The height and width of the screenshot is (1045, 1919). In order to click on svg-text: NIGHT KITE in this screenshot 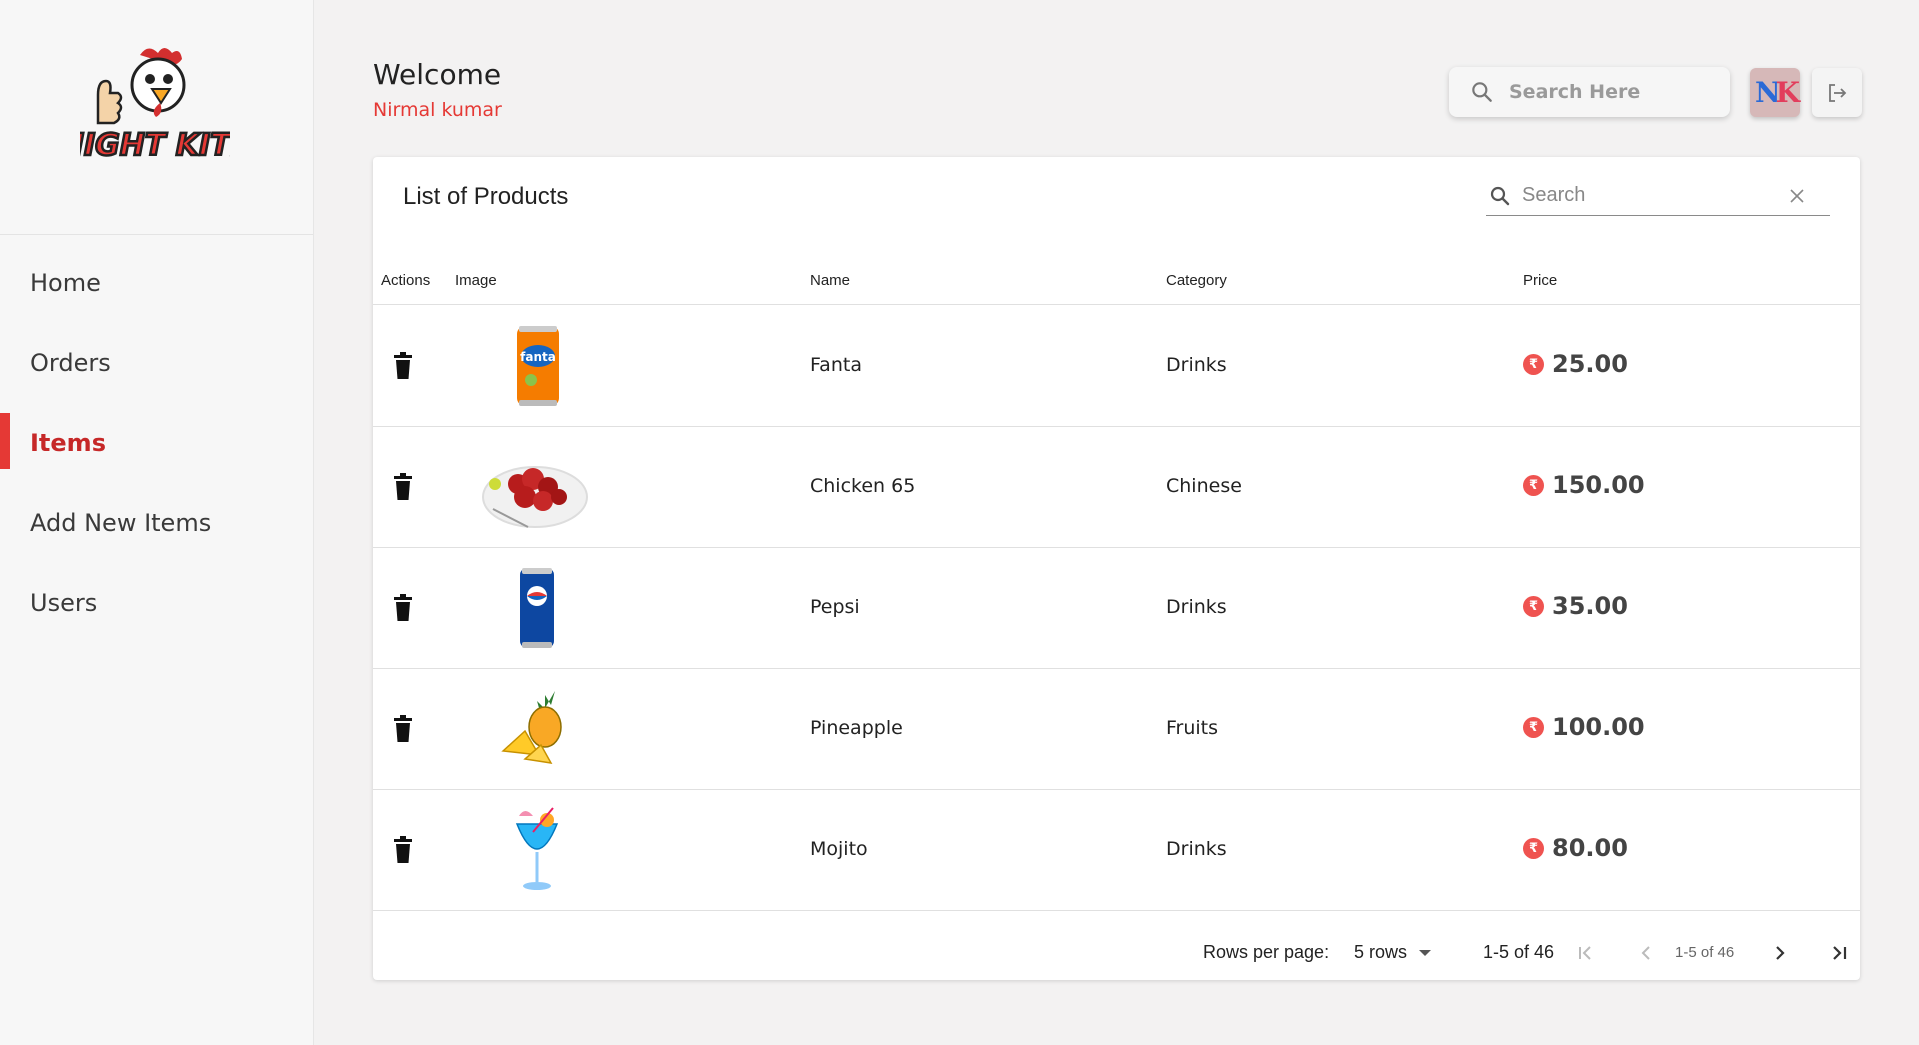, I will do `click(155, 145)`.